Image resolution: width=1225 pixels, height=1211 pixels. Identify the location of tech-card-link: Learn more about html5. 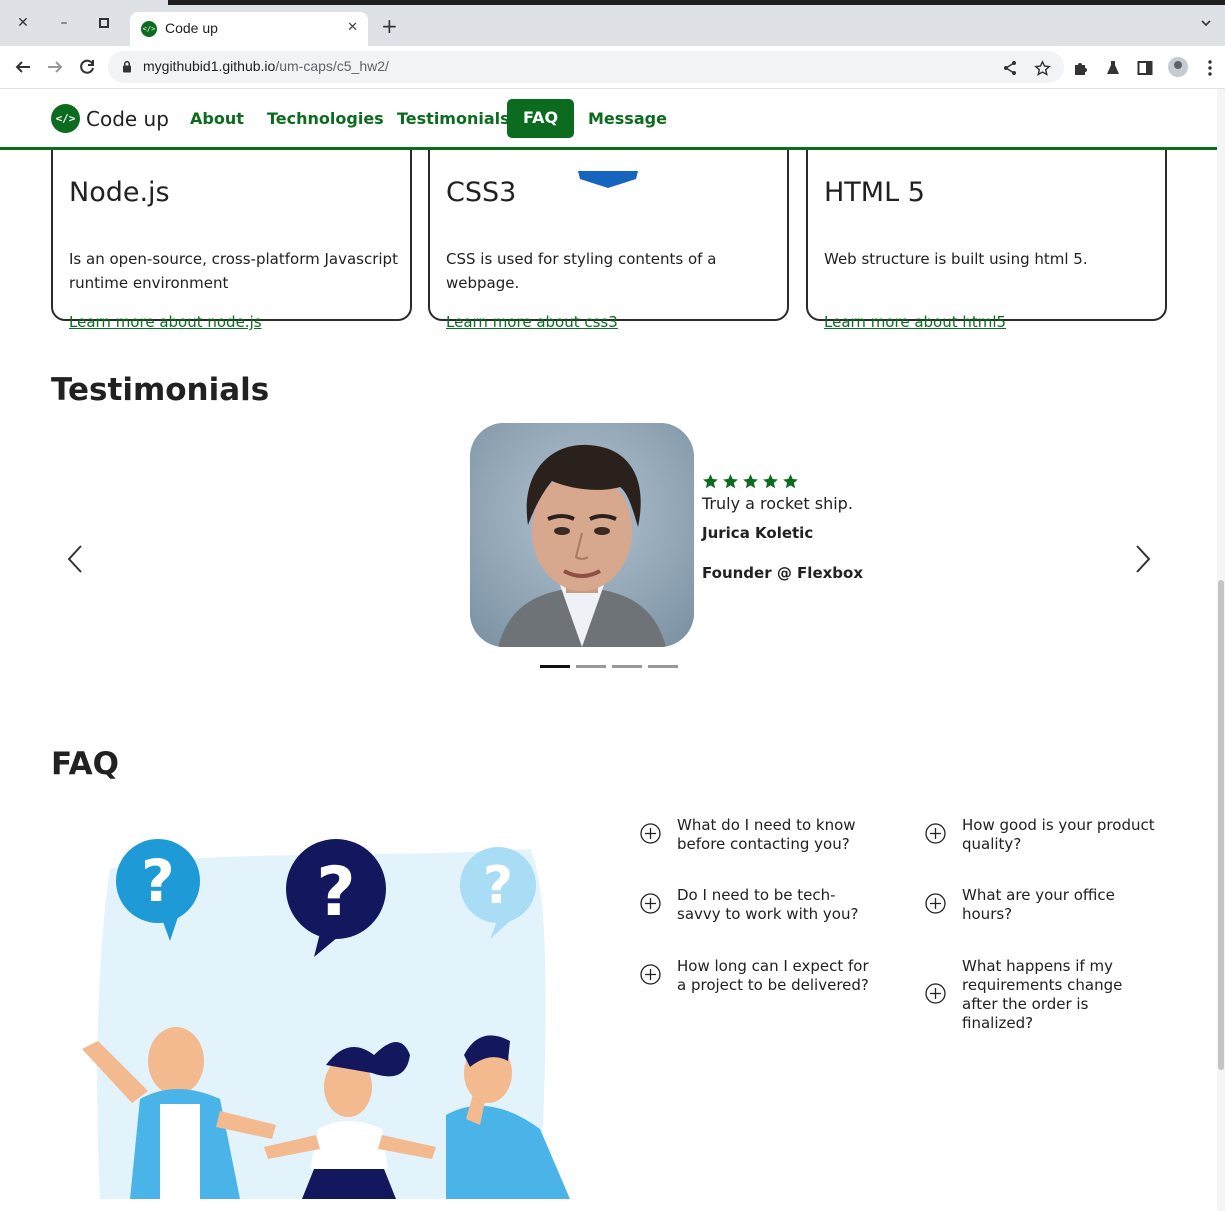
(915, 322).